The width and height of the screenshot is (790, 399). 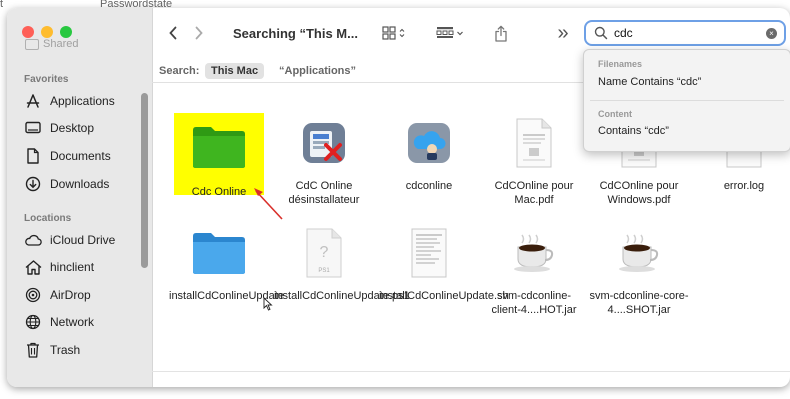 I want to click on group-by-button, so click(x=451, y=33).